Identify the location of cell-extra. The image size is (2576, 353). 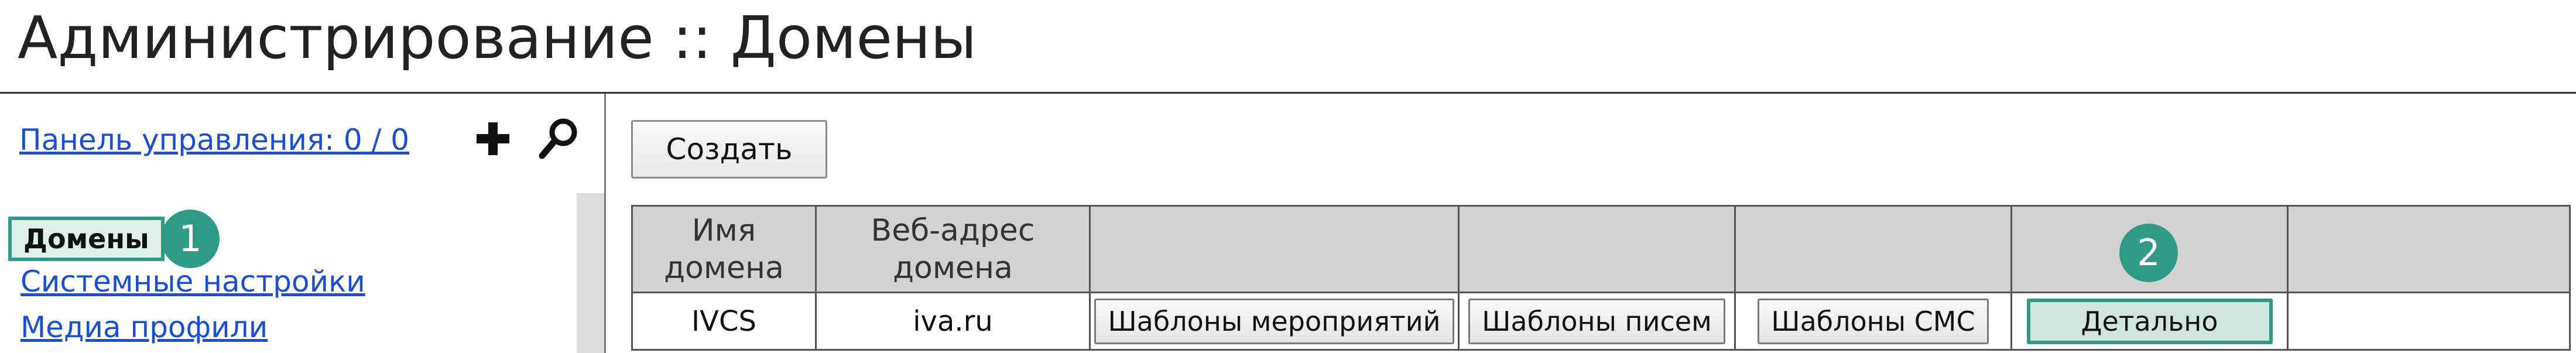
(2429, 321).